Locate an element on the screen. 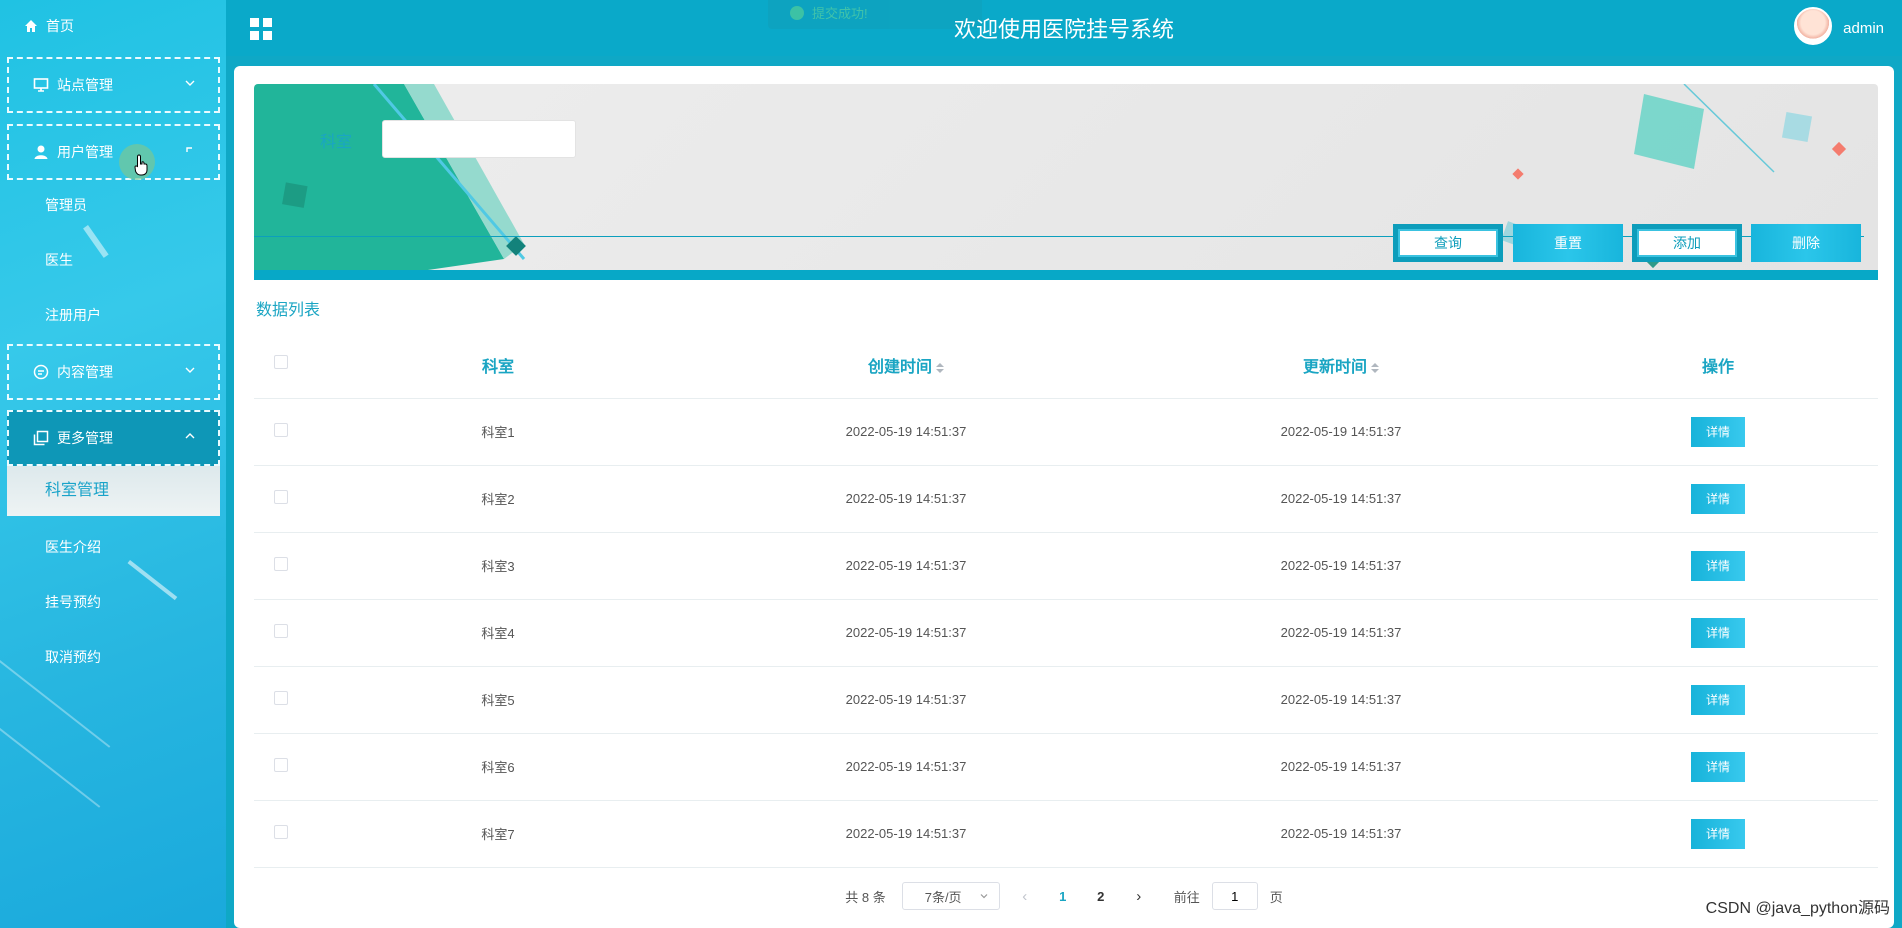 The height and width of the screenshot is (928, 1902). department-cell: 科室4 is located at coordinates (498, 633).